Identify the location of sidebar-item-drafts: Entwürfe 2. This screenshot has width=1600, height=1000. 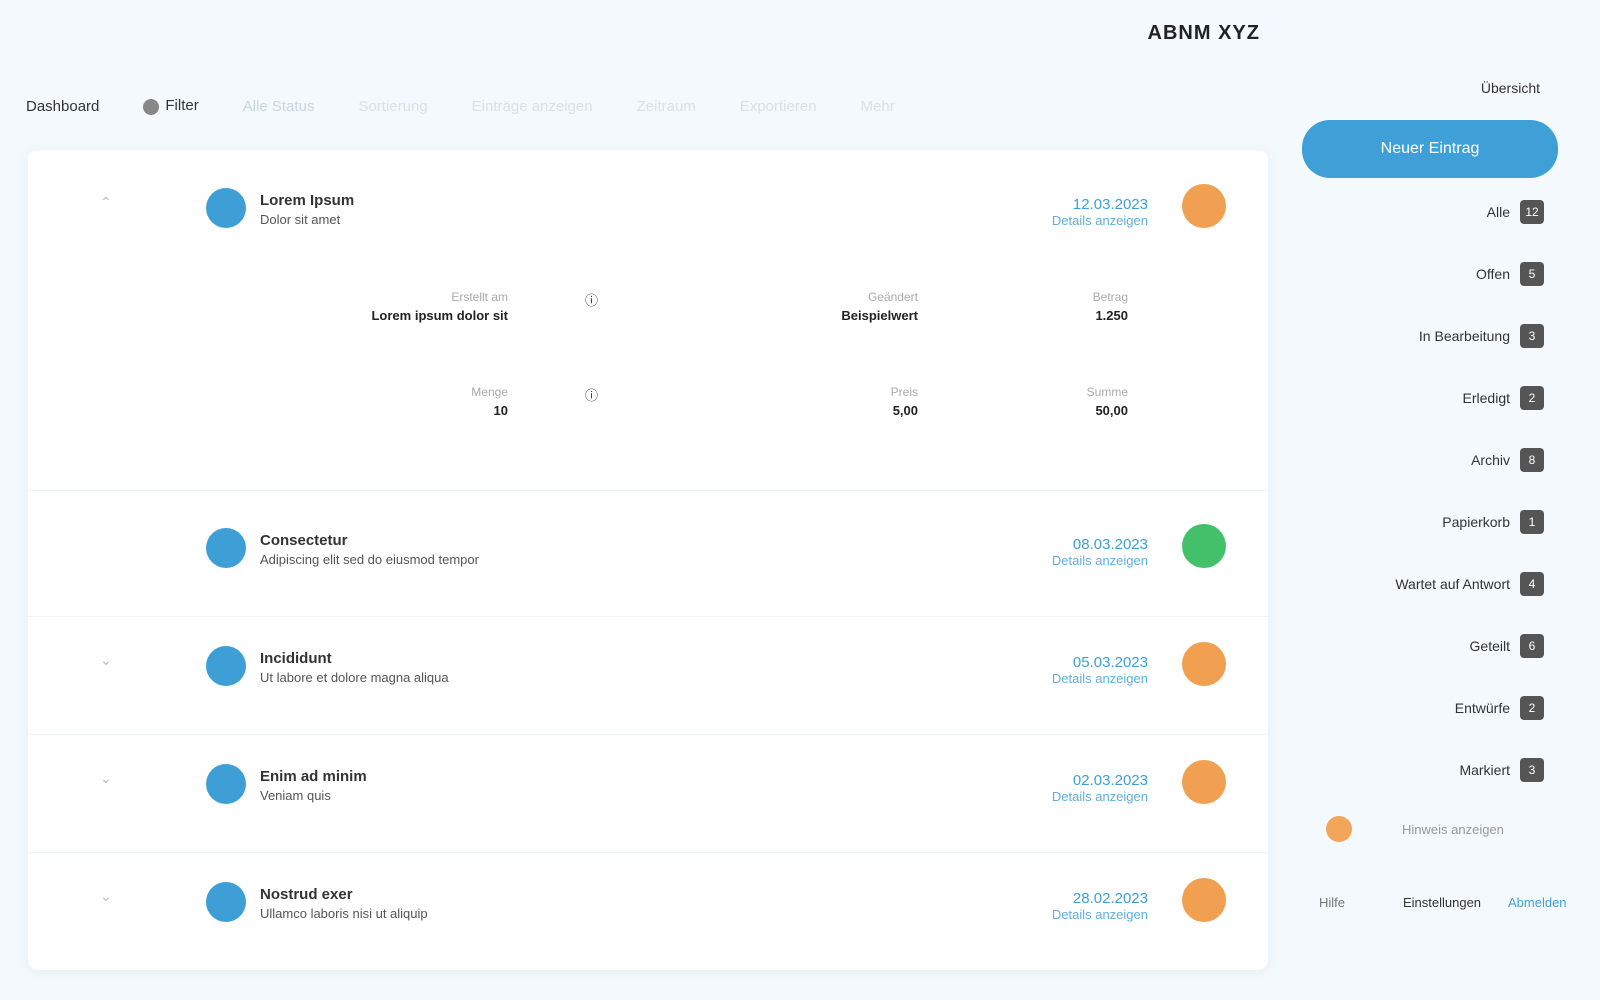
(1499, 708).